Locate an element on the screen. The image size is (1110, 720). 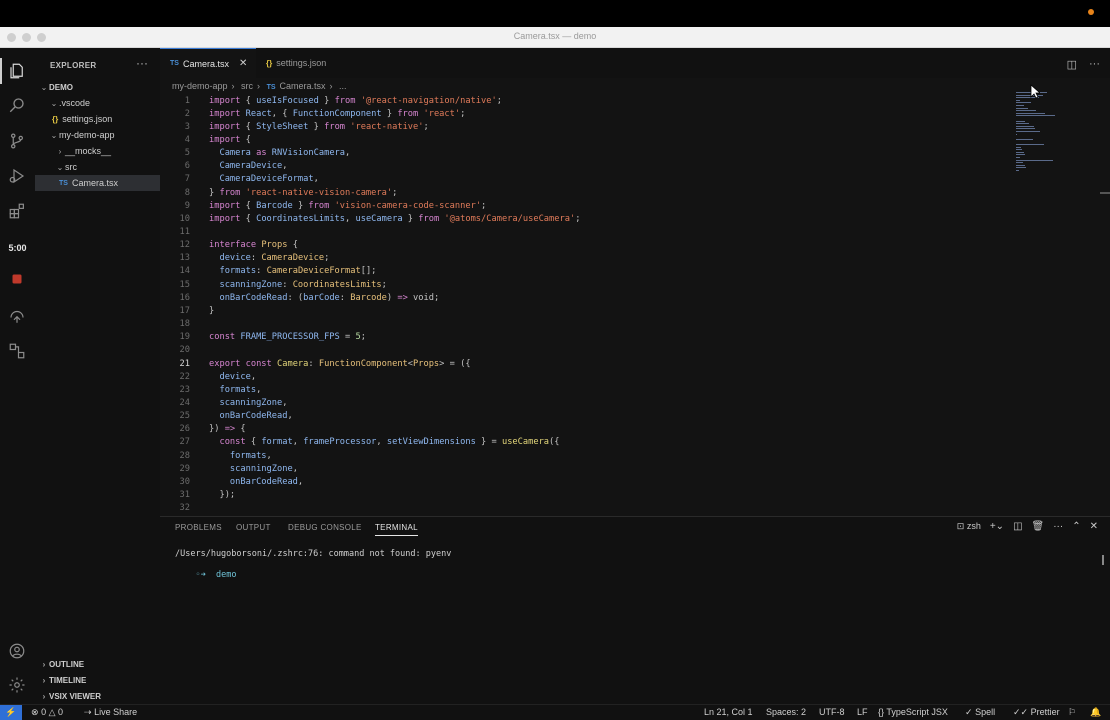
tab-terminal: TERMINAL is located at coordinates (396, 529).